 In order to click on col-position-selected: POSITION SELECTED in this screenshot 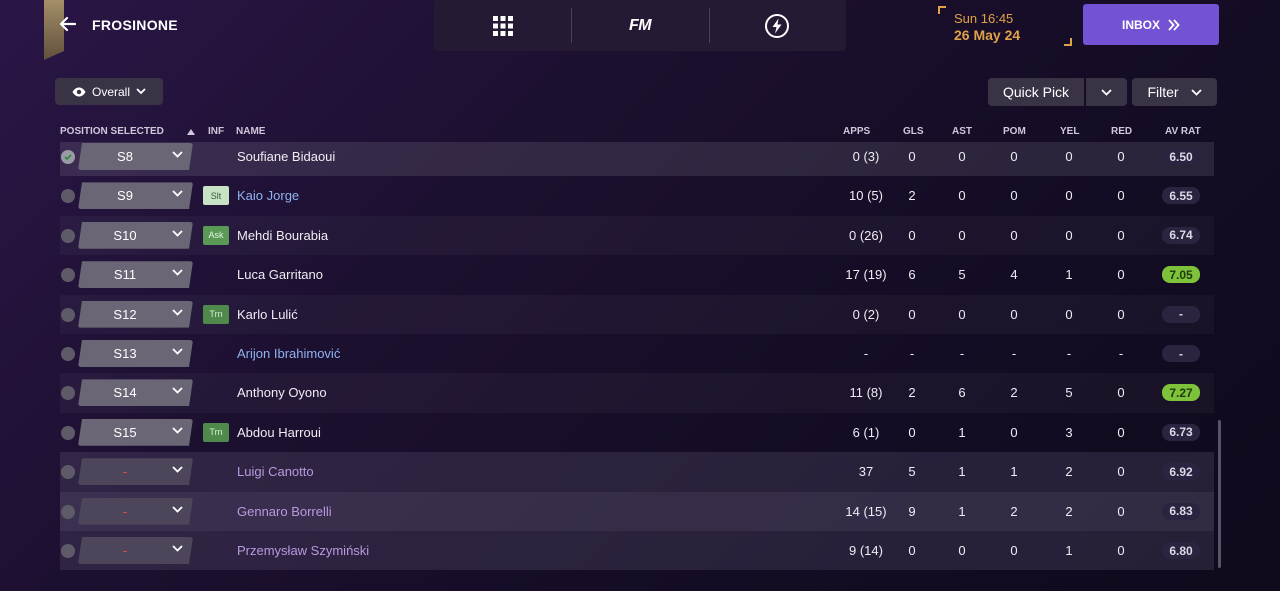, I will do `click(112, 131)`.